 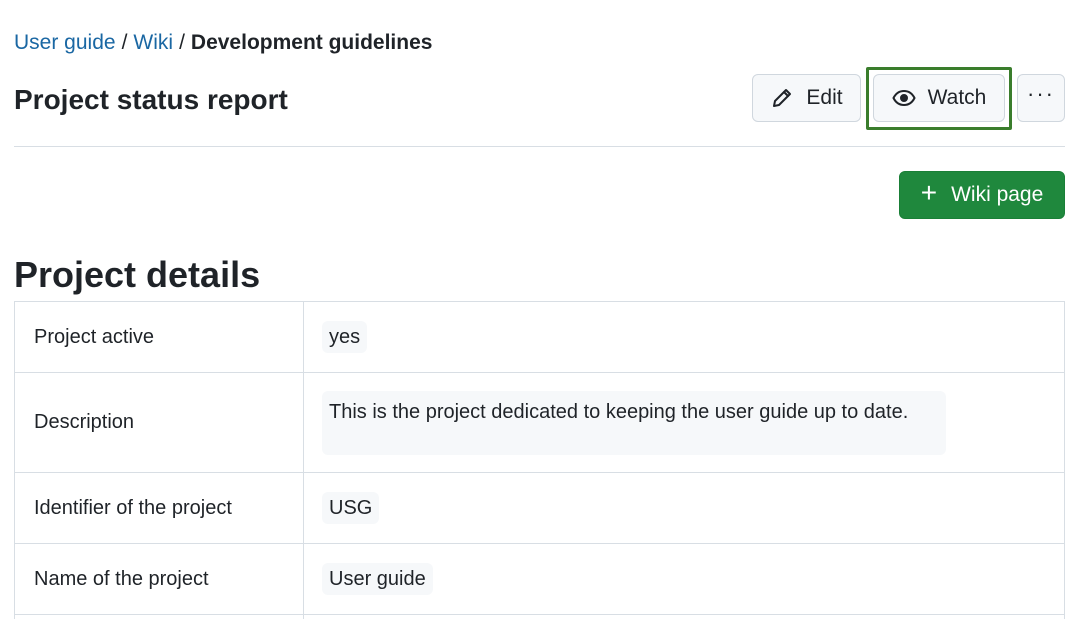 I want to click on breadcrumb-current: Development guidelines, so click(x=311, y=42).